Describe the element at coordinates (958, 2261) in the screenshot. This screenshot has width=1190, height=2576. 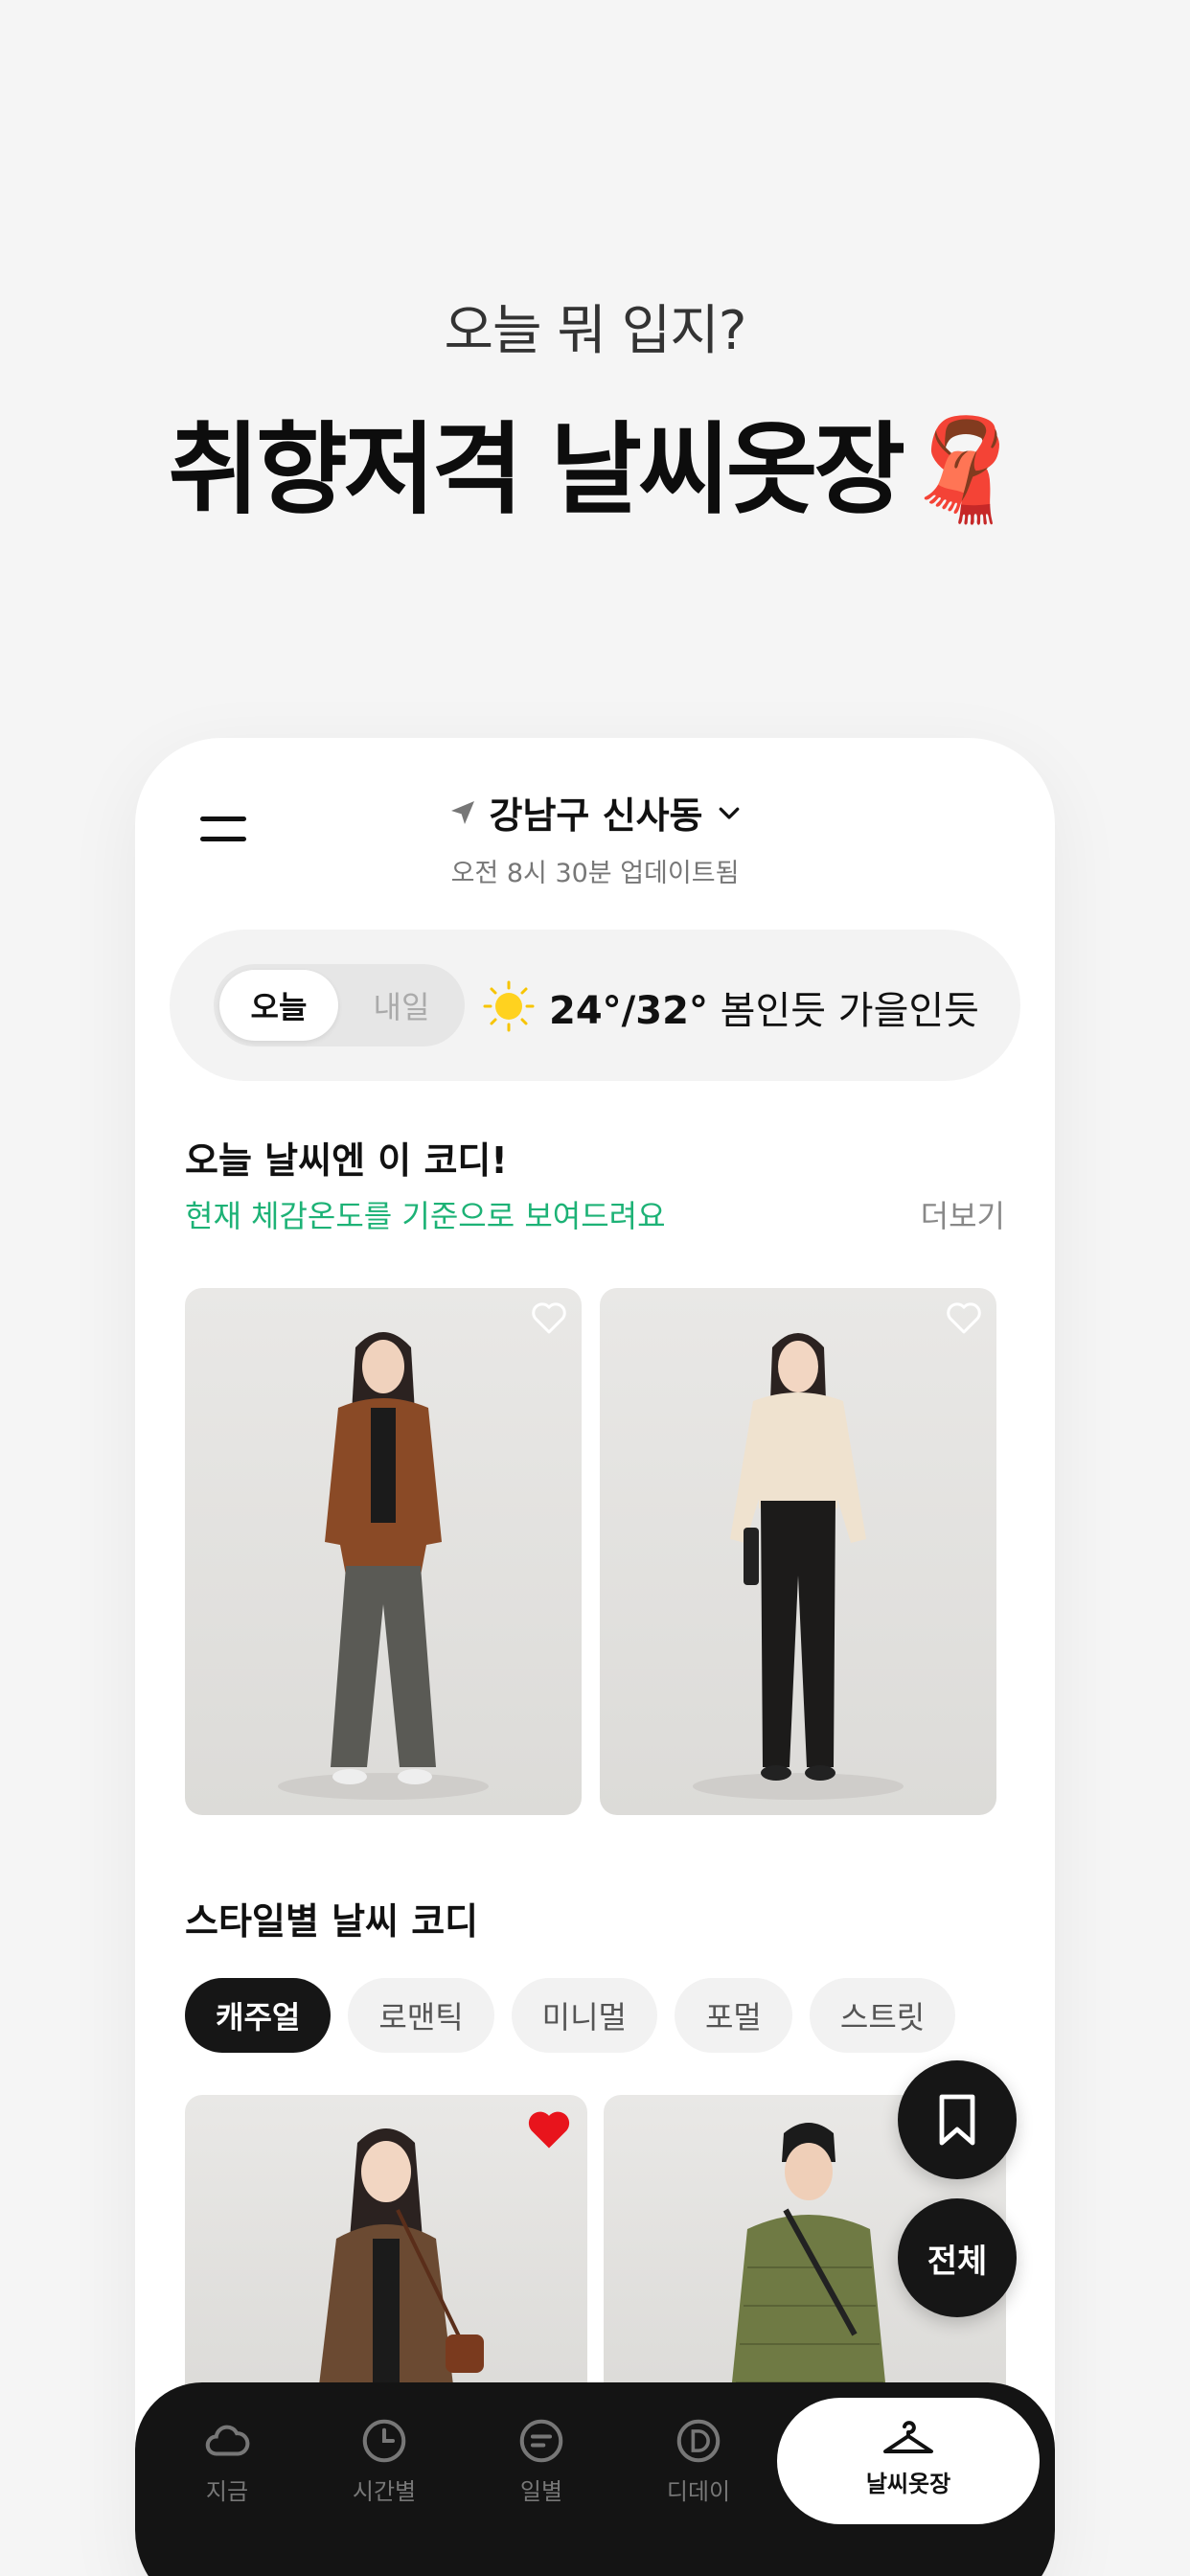
I see `all-fab-label: 전체` at that location.